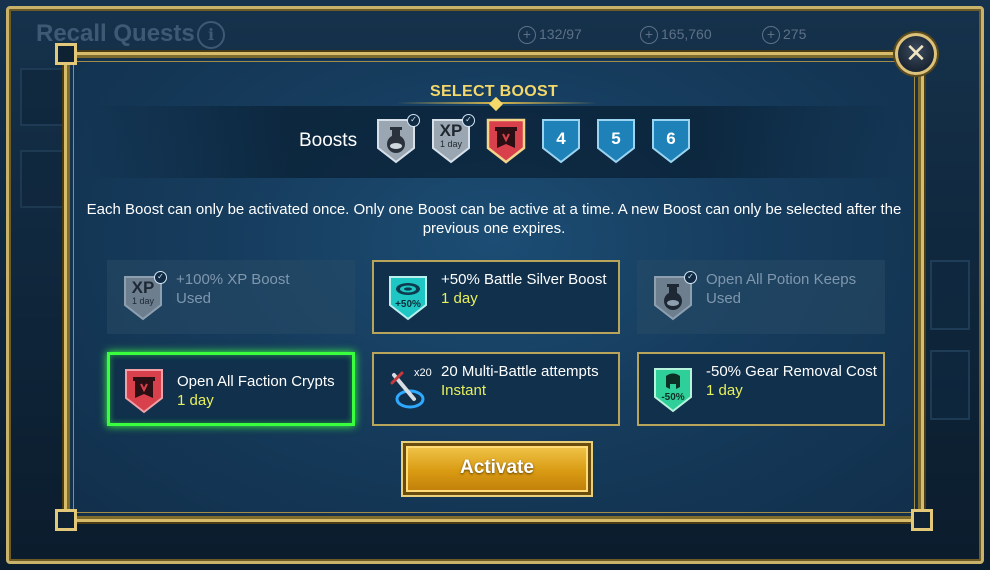 The image size is (990, 570). I want to click on option-faction-crypts: Open All Faction Crypts 1 day, so click(231, 389).